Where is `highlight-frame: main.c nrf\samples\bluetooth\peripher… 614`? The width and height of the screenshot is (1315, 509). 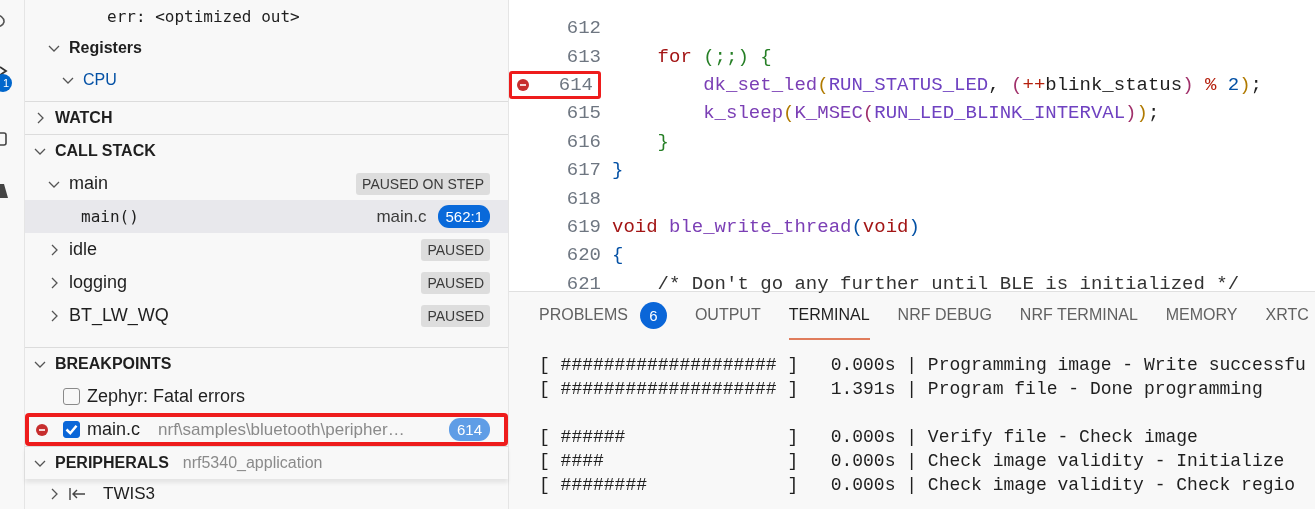 highlight-frame: main.c nrf\samples\bluetooth\peripher… 614 is located at coordinates (266, 429).